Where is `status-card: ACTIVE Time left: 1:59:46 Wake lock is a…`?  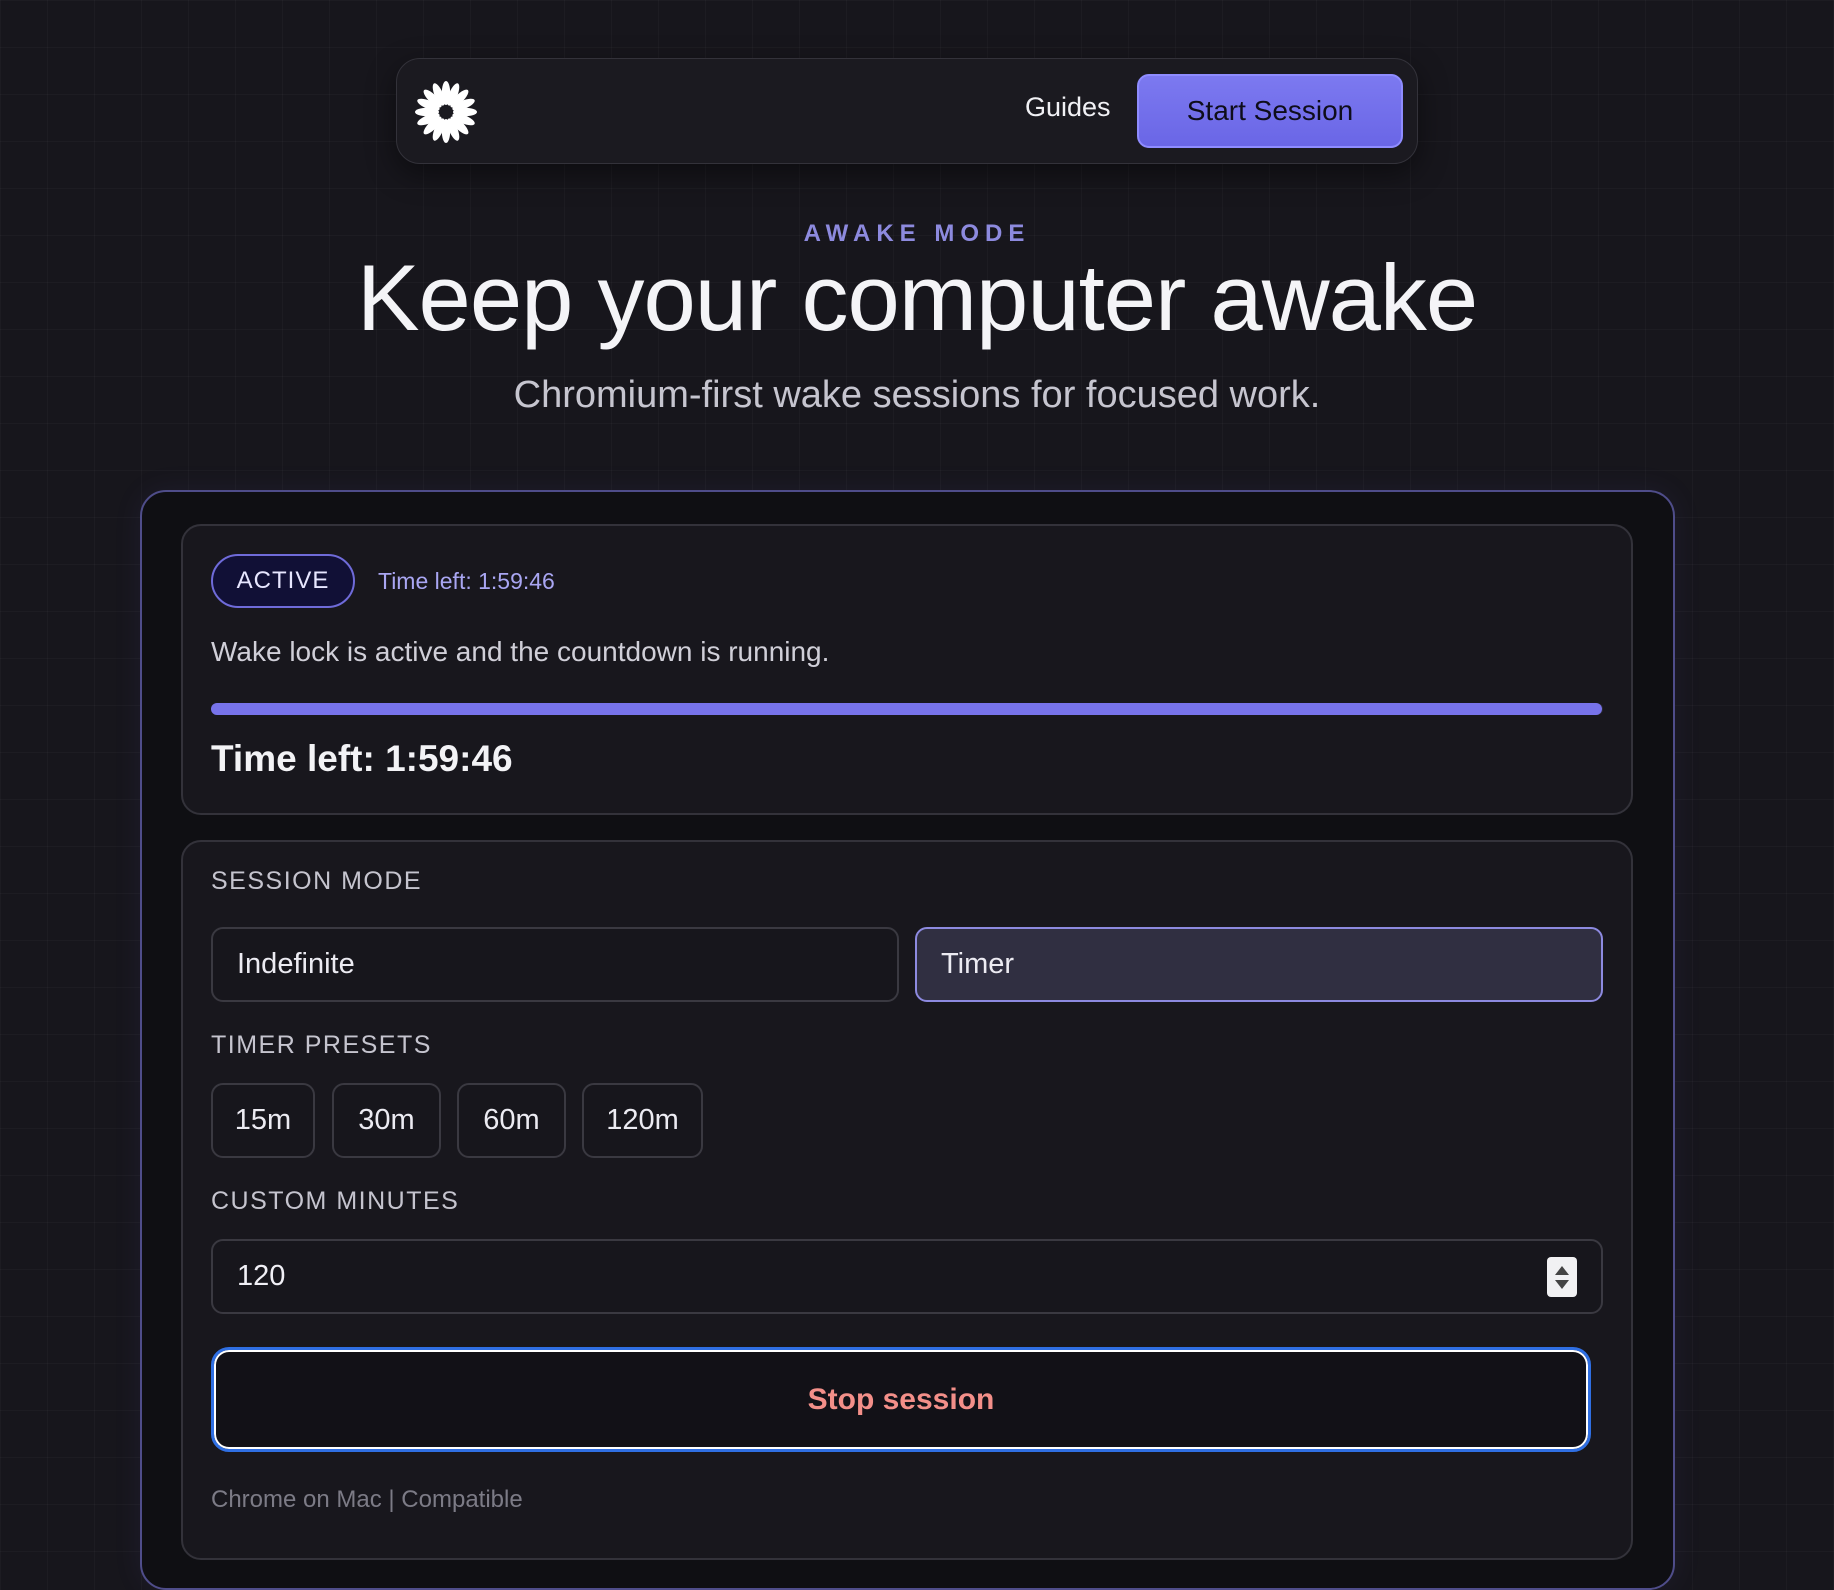 status-card: ACTIVE Time left: 1:59:46 Wake lock is a… is located at coordinates (907, 669).